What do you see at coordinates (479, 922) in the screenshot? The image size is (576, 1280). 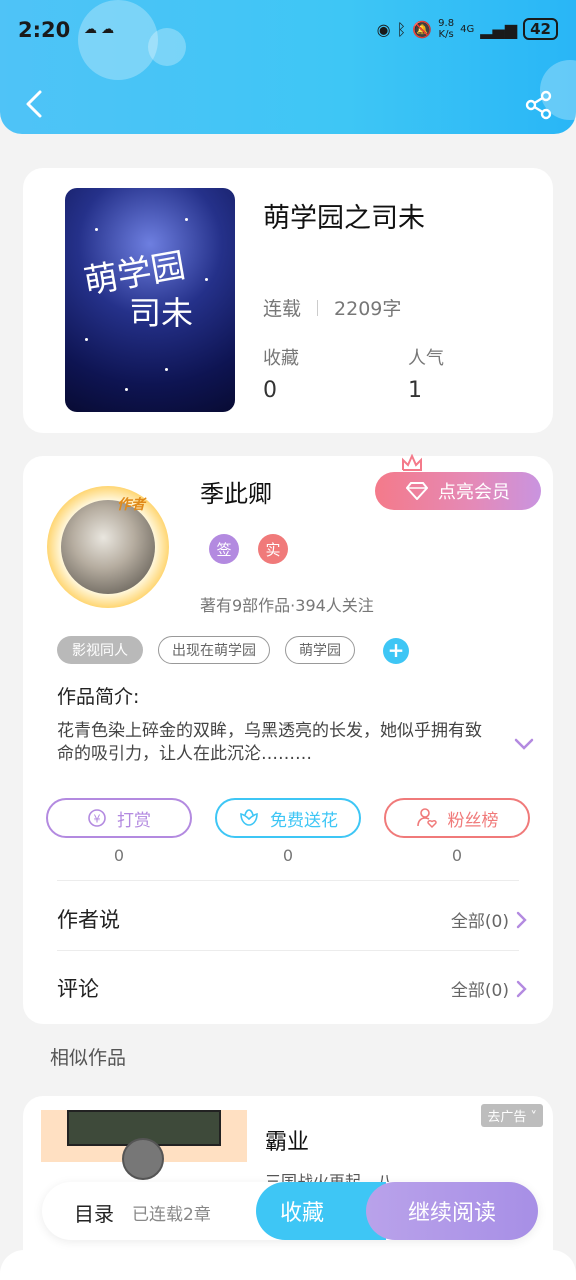 I see `author-says-count: 全部(0)` at bounding box center [479, 922].